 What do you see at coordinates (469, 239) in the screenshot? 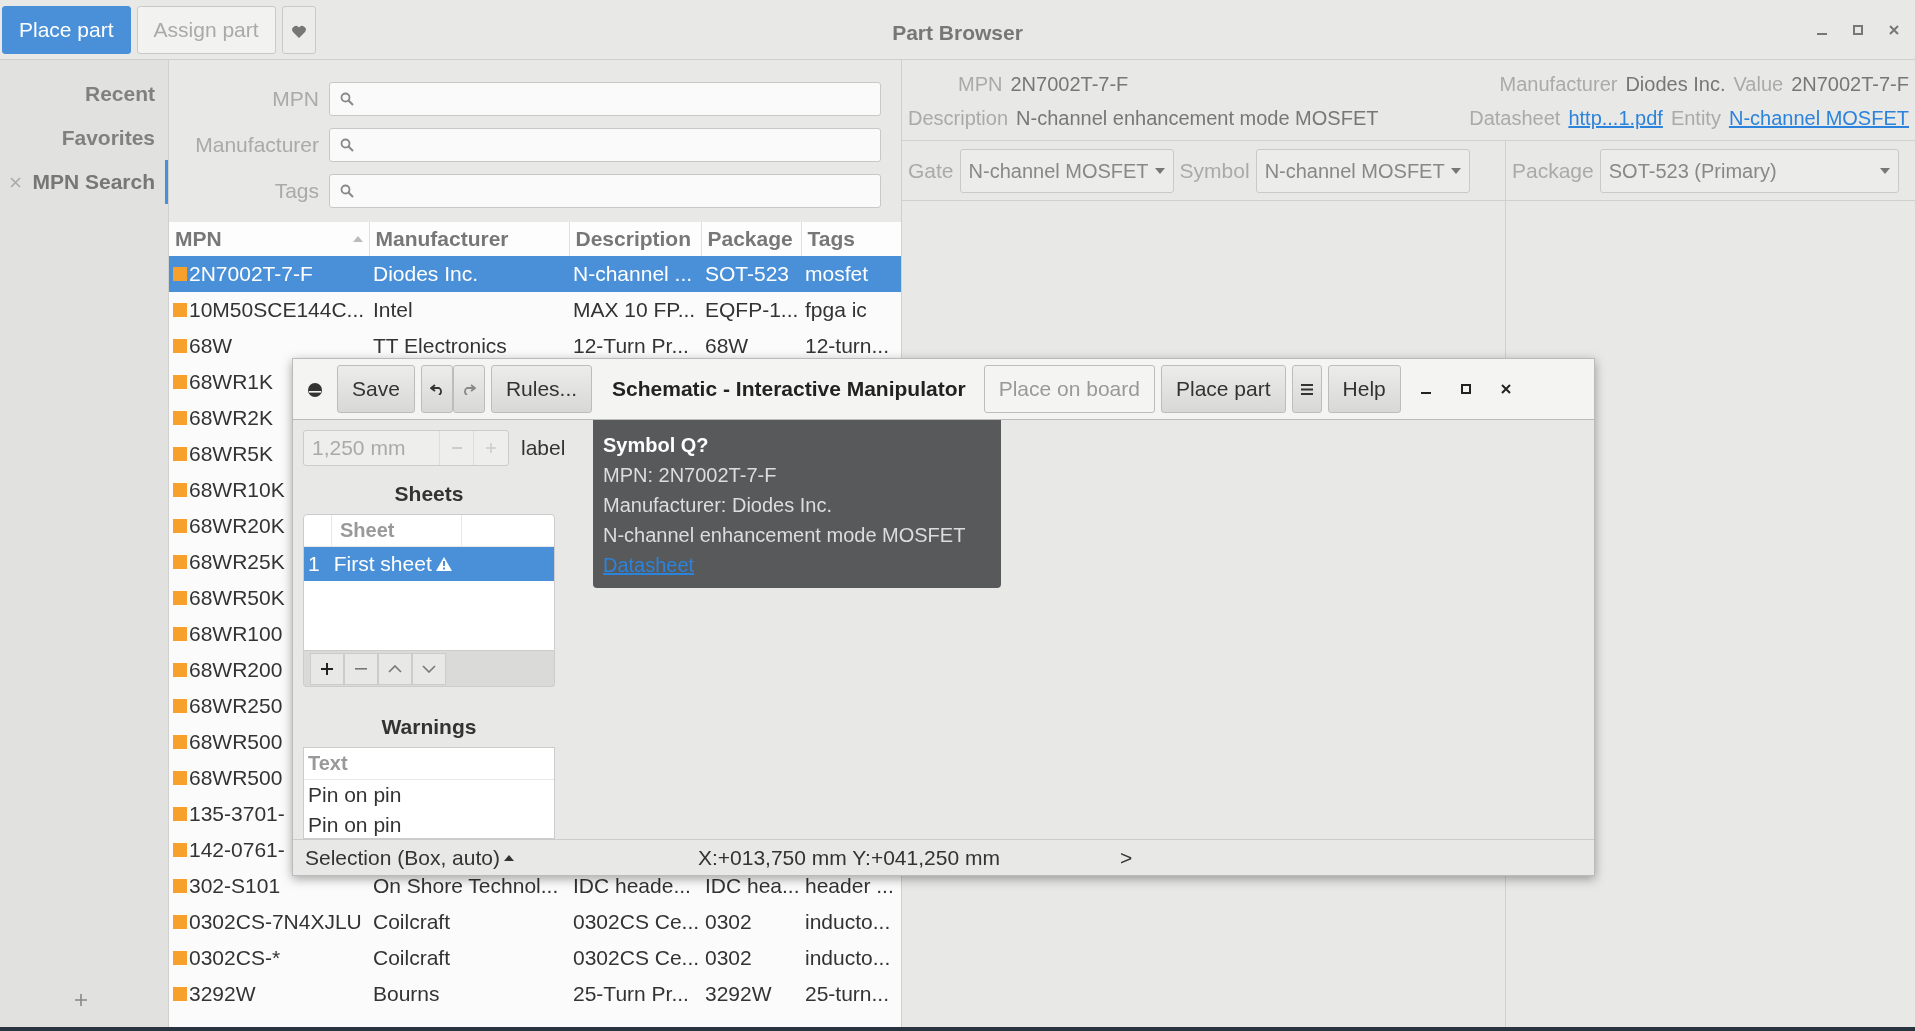
I see `column-header: Manufacturer` at bounding box center [469, 239].